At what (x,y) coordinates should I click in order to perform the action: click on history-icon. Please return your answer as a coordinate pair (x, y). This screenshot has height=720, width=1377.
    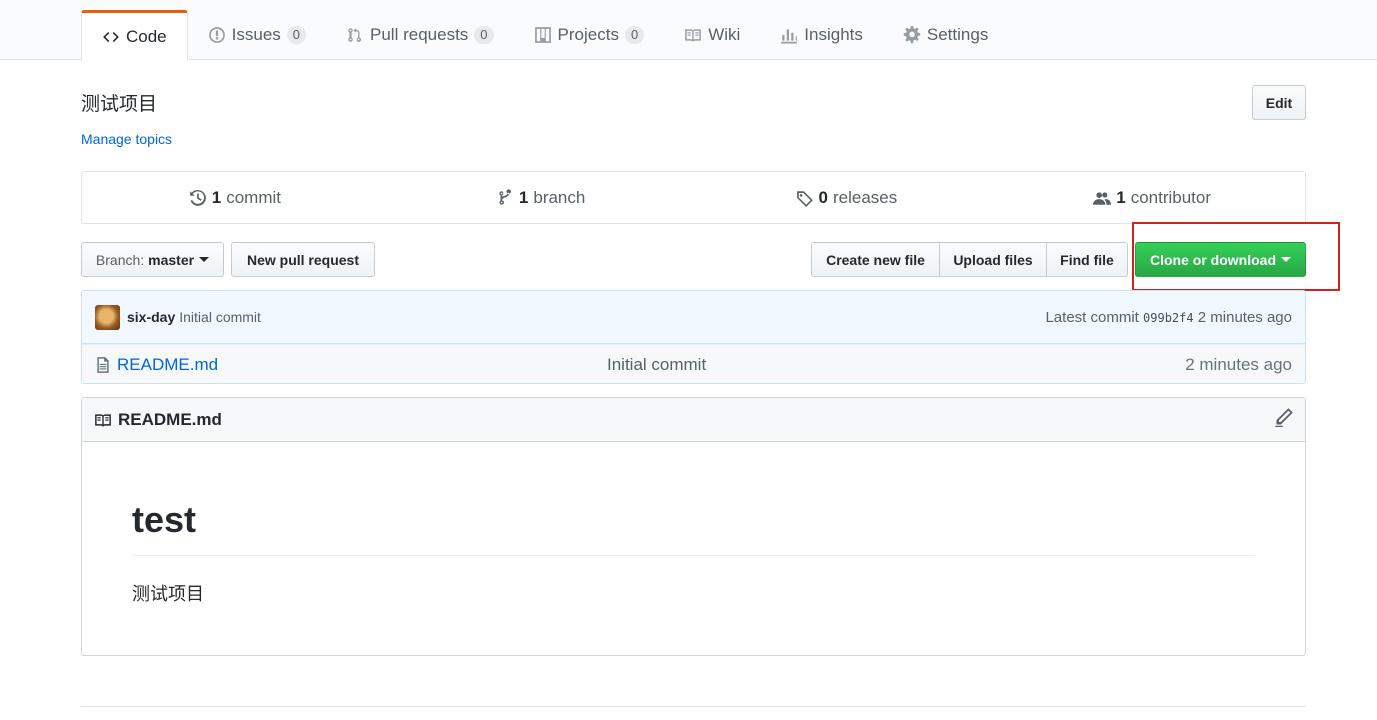
    Looking at the image, I should click on (197, 197).